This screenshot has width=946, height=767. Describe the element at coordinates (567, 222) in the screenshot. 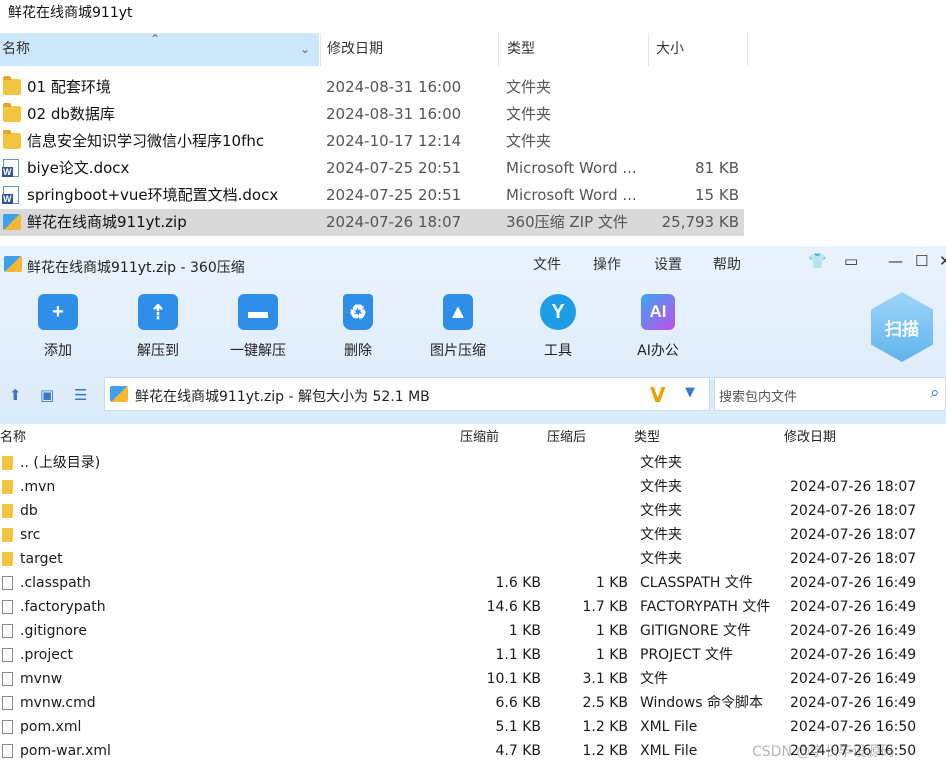

I see `file-type: 360压缩 ZIP 文件` at that location.